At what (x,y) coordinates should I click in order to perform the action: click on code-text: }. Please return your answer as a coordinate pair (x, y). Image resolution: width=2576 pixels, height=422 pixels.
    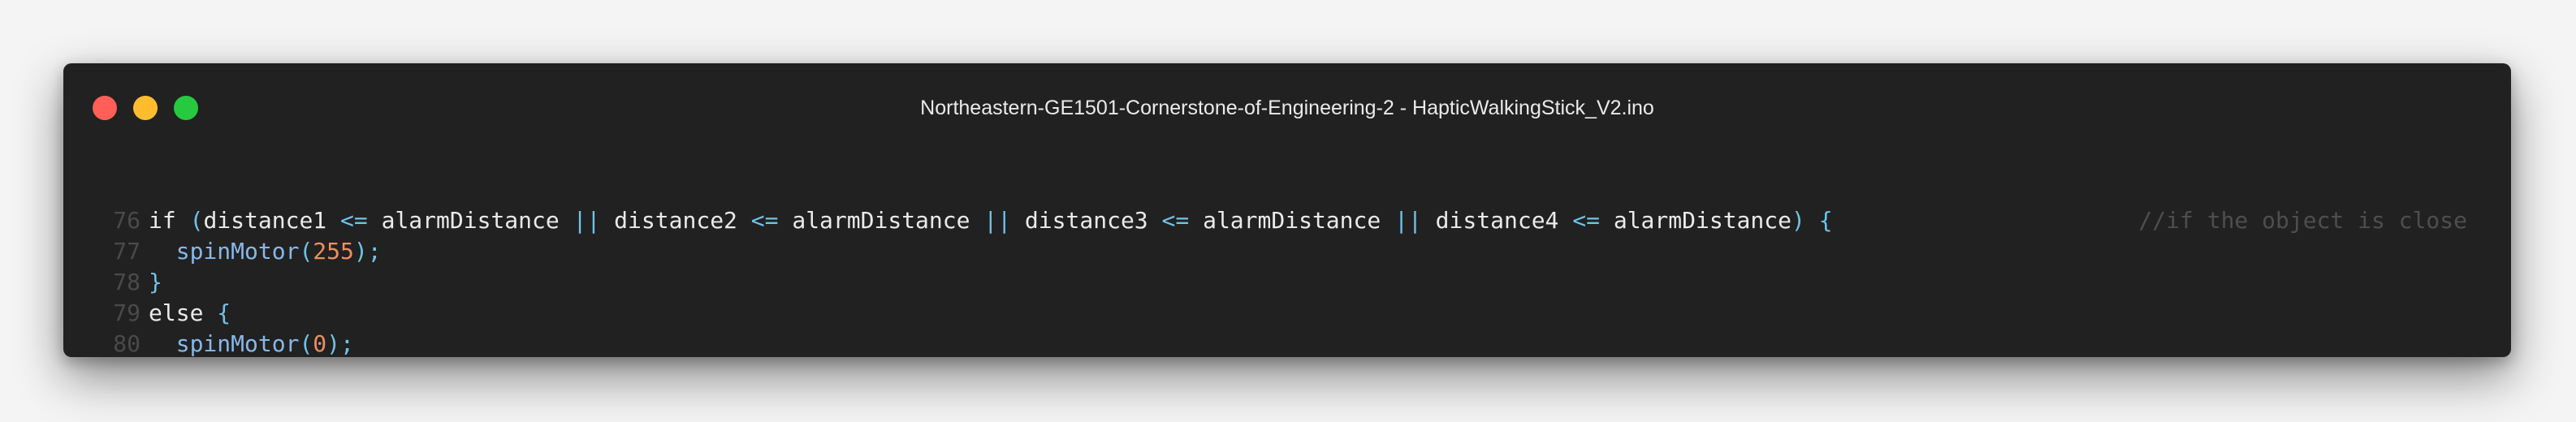
    Looking at the image, I should click on (155, 282).